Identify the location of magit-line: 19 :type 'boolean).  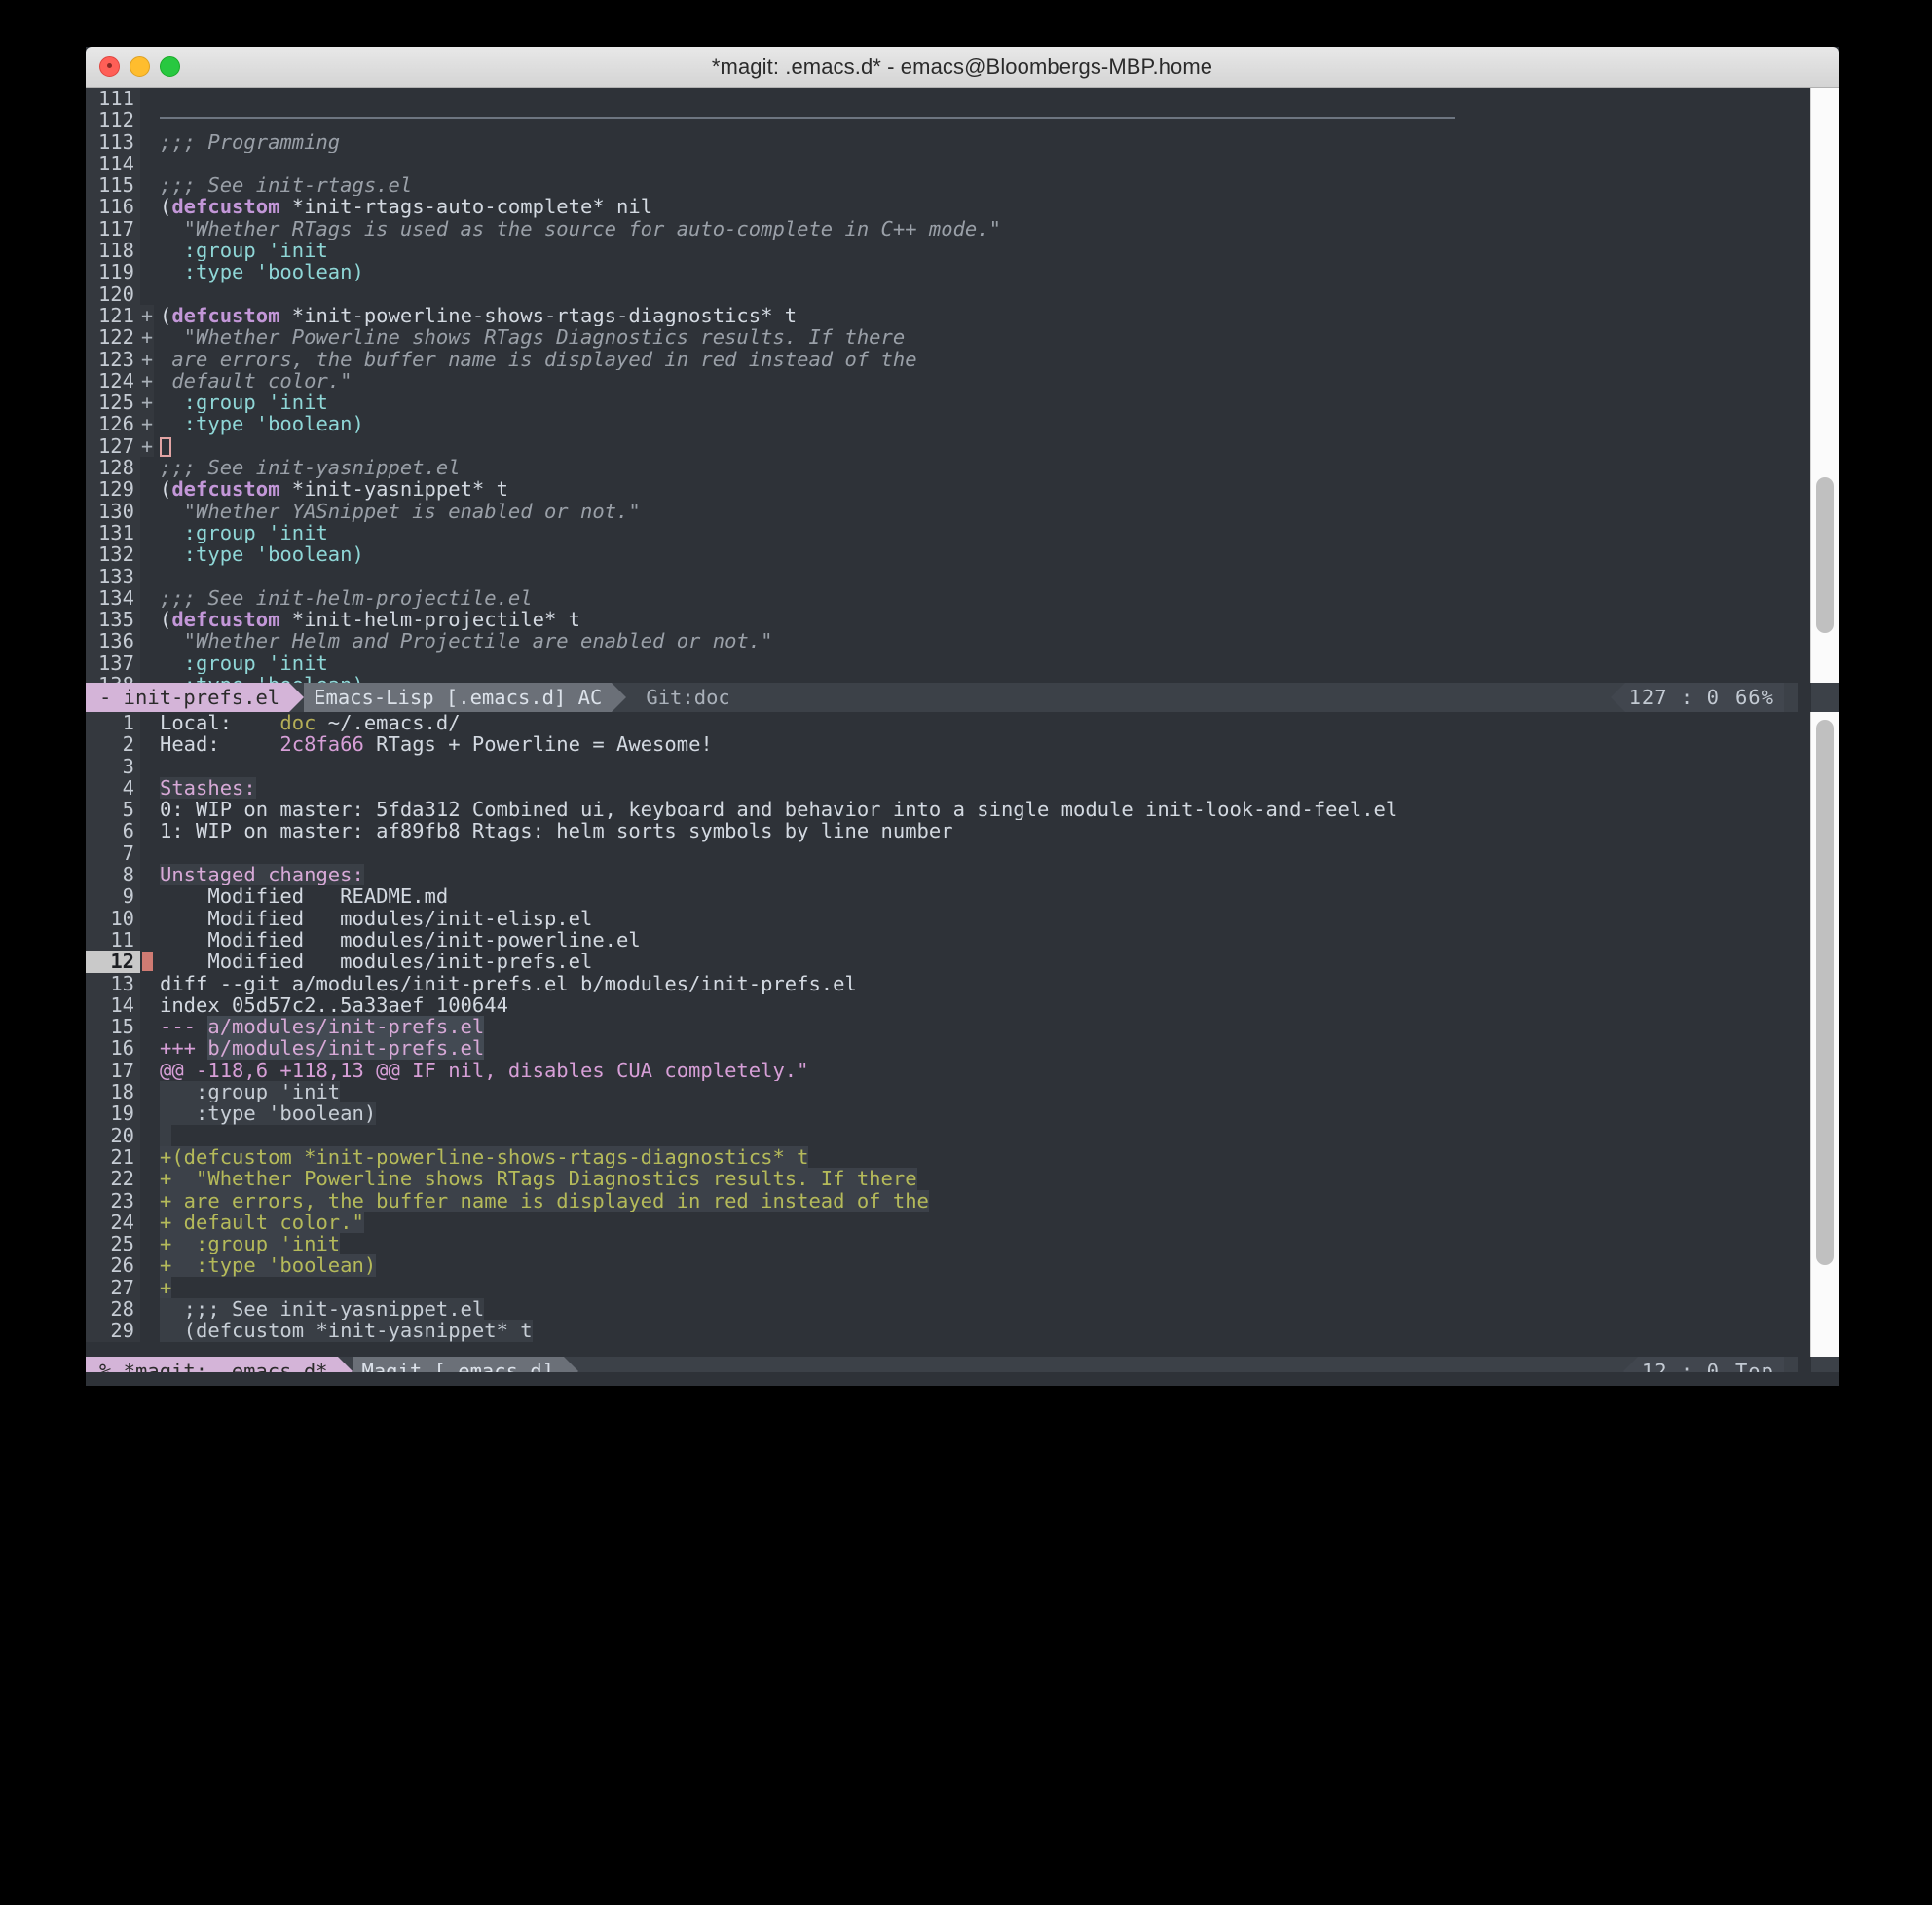
(962, 1113).